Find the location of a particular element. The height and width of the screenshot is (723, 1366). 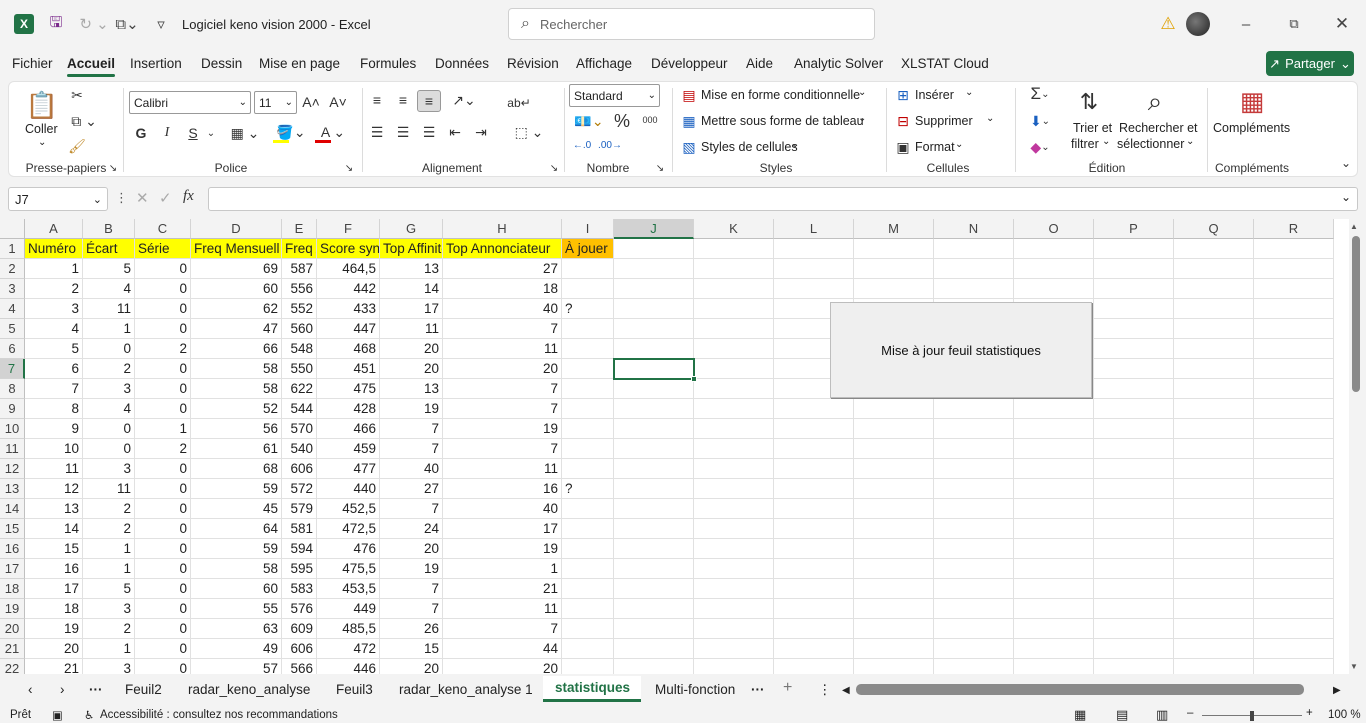

table-cell: 7 is located at coordinates (411, 589).